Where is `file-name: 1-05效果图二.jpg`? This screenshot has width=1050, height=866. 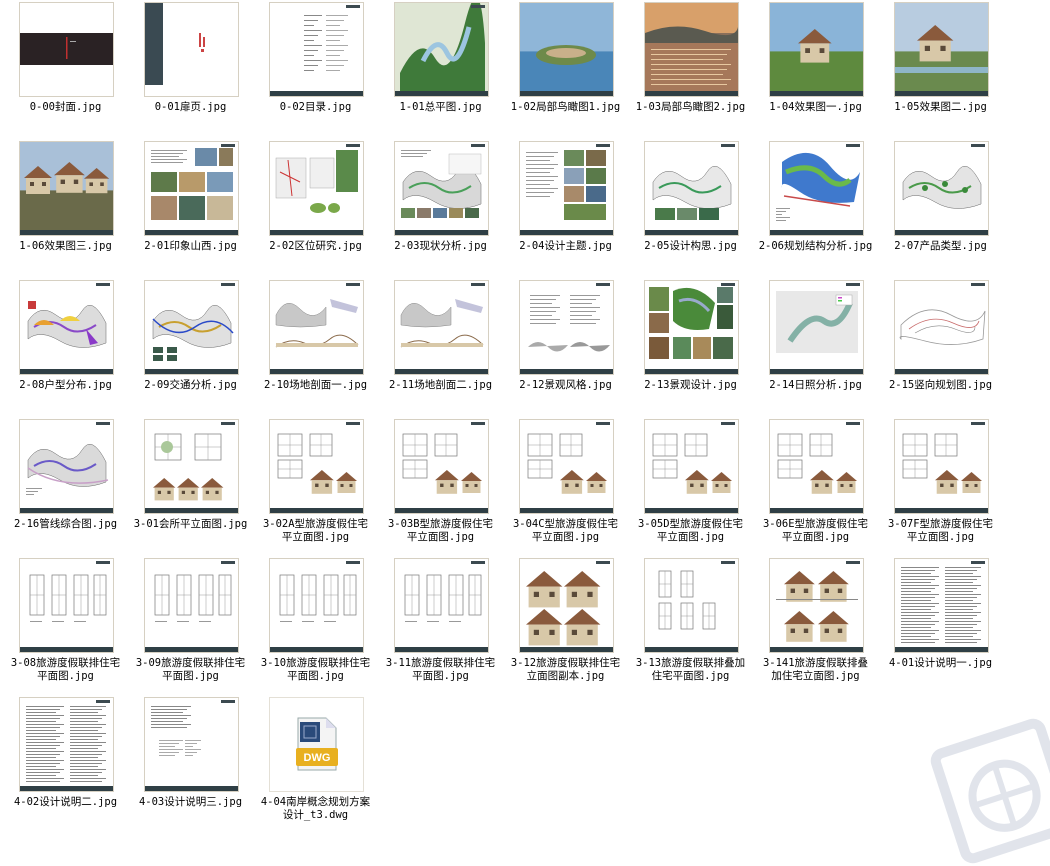
file-name: 1-05效果图二.jpg is located at coordinates (940, 107).